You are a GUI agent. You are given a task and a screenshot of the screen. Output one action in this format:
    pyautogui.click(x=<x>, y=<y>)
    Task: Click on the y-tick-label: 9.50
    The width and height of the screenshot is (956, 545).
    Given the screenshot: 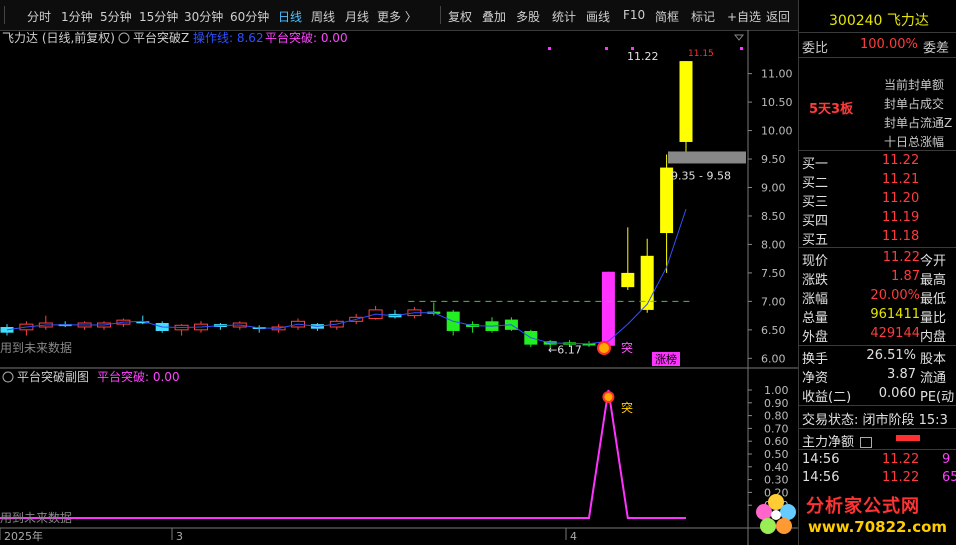 What is the action you would take?
    pyautogui.click(x=773, y=159)
    